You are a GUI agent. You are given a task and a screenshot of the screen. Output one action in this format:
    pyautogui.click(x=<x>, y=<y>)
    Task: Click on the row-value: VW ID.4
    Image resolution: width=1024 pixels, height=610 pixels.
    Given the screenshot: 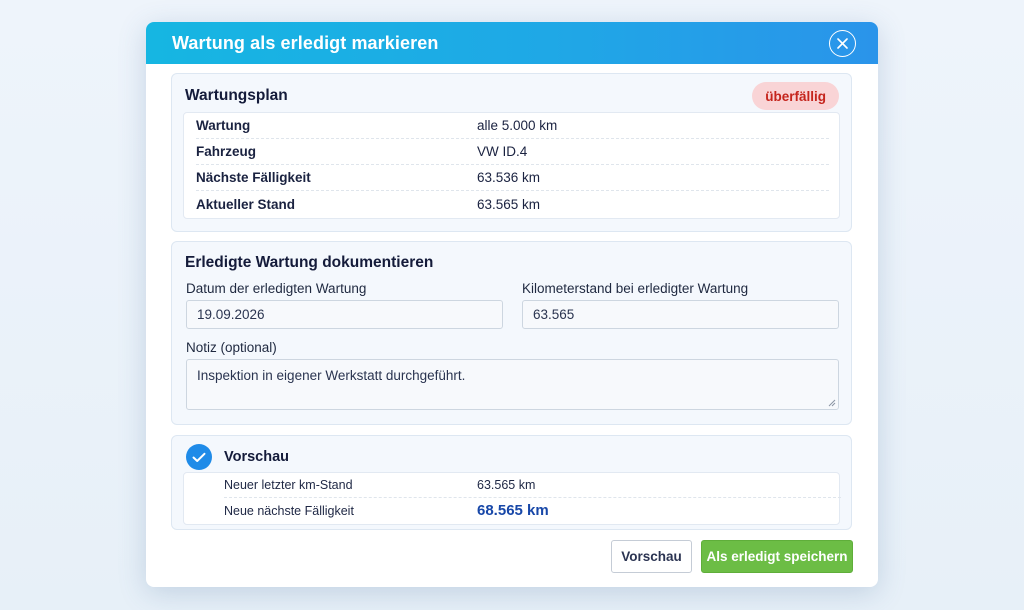 What is the action you would take?
    pyautogui.click(x=502, y=151)
    